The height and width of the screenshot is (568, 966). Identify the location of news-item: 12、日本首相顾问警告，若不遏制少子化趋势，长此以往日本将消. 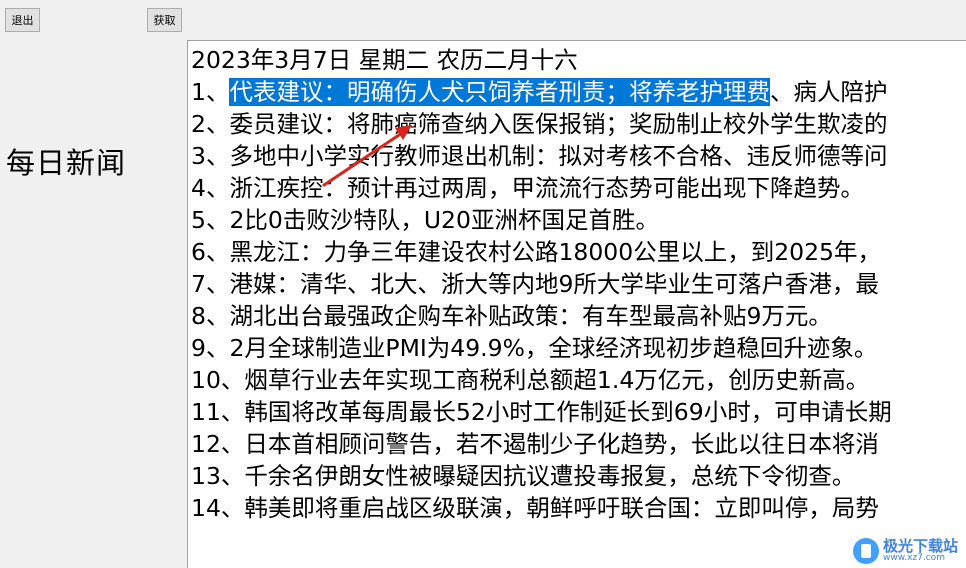
(535, 444).